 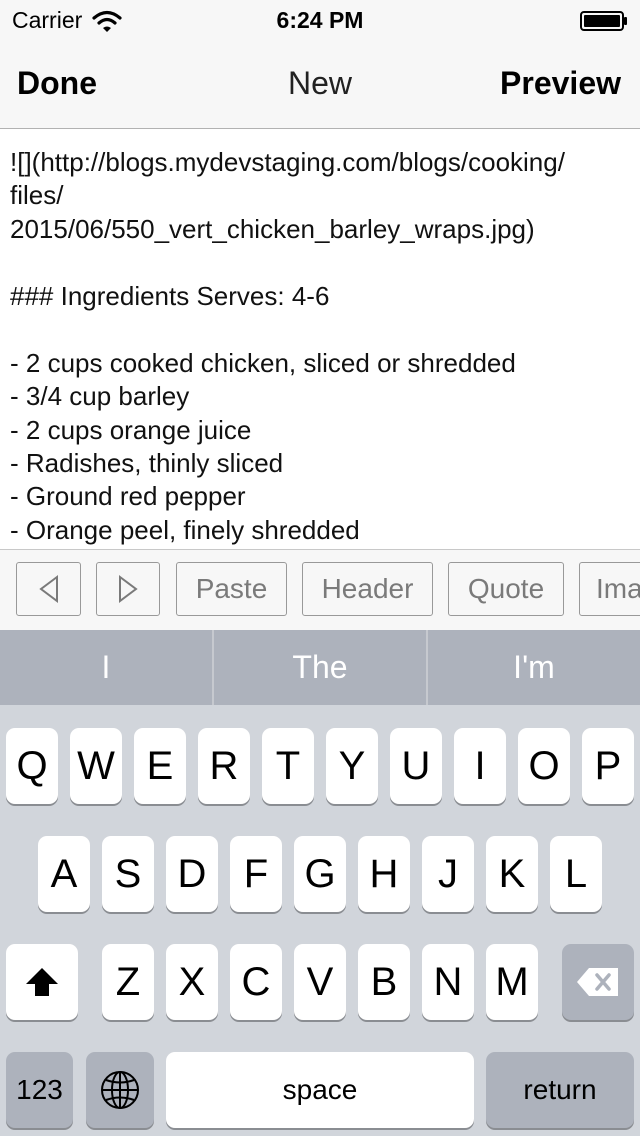 What do you see at coordinates (609, 589) in the screenshot?
I see `image-button: Ima` at bounding box center [609, 589].